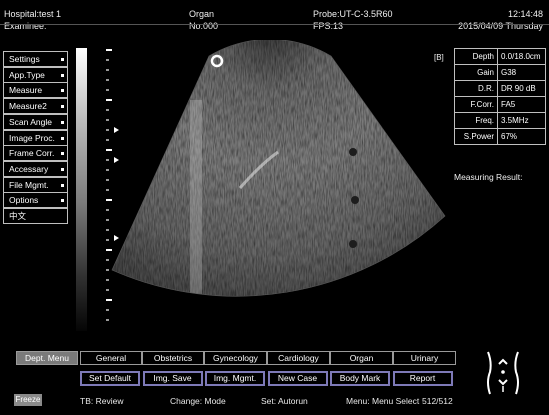  I want to click on param-key: D.R., so click(476, 88).